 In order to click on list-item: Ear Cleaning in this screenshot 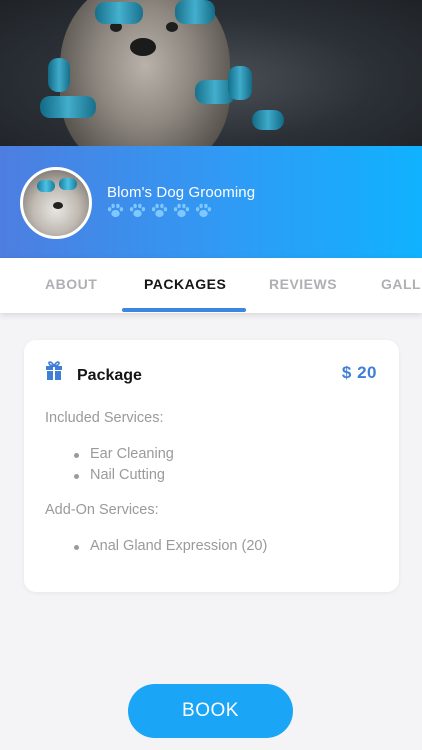, I will do `click(124, 454)`.